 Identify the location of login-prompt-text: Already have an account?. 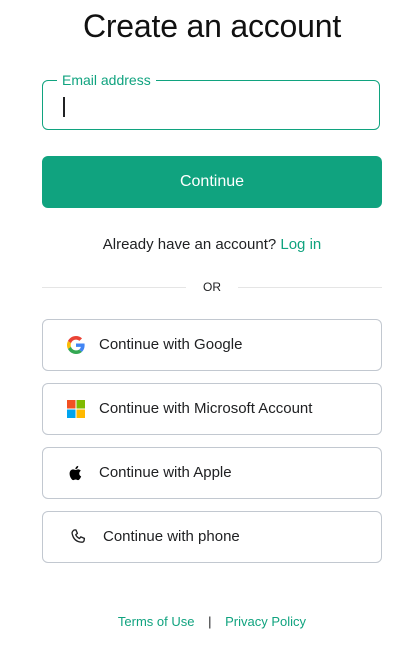
(189, 244).